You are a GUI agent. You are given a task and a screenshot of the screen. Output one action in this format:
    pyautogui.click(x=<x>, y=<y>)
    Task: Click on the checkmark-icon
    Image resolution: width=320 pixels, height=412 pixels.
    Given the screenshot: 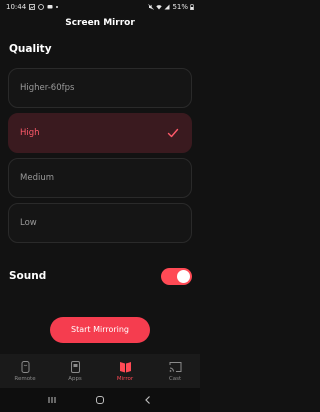 What is the action you would take?
    pyautogui.click(x=173, y=133)
    